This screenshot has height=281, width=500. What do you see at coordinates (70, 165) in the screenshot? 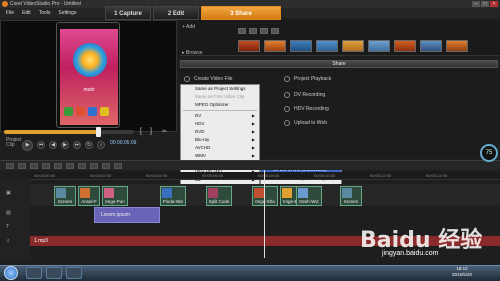
I see `sound-mixer-icon` at bounding box center [70, 165].